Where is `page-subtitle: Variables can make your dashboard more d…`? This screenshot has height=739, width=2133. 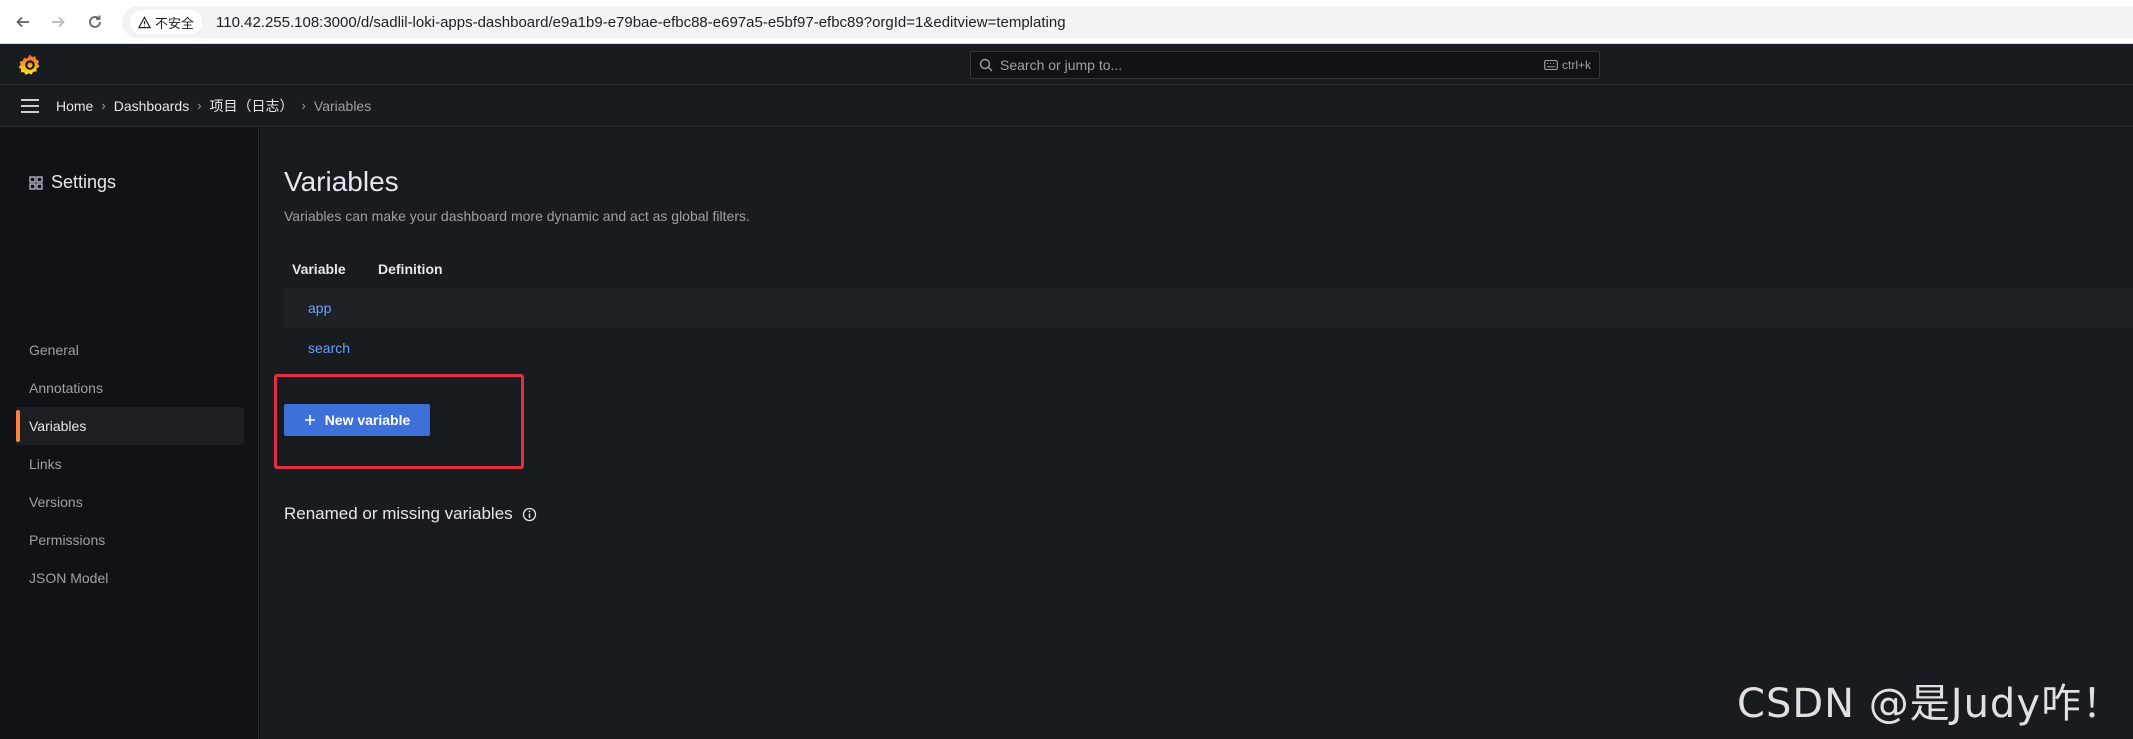 page-subtitle: Variables can make your dashboard more d… is located at coordinates (517, 216).